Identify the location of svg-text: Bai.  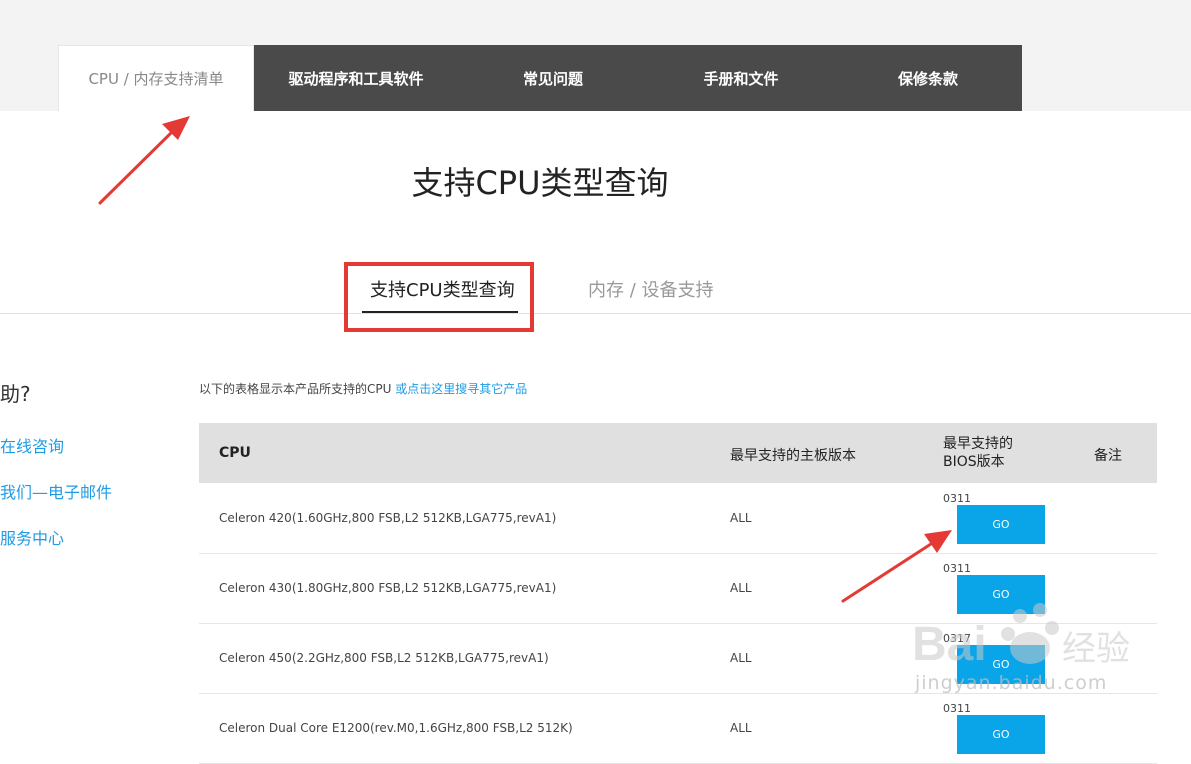
(949, 644).